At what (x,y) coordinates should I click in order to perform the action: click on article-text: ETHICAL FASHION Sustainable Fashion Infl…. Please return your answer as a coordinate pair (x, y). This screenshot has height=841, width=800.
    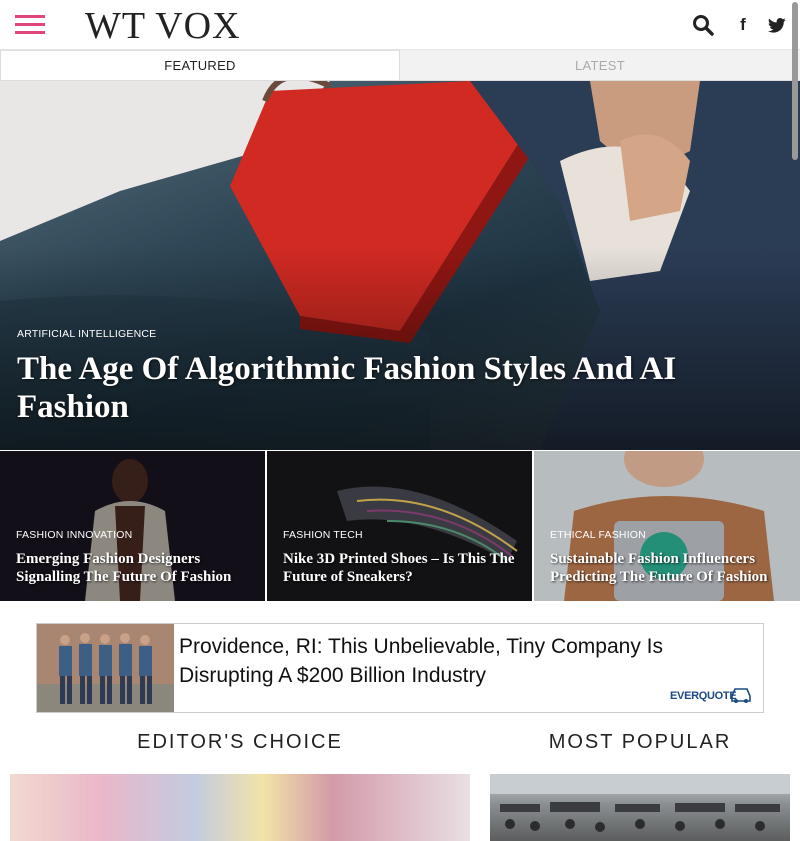
    Looking at the image, I should click on (670, 557).